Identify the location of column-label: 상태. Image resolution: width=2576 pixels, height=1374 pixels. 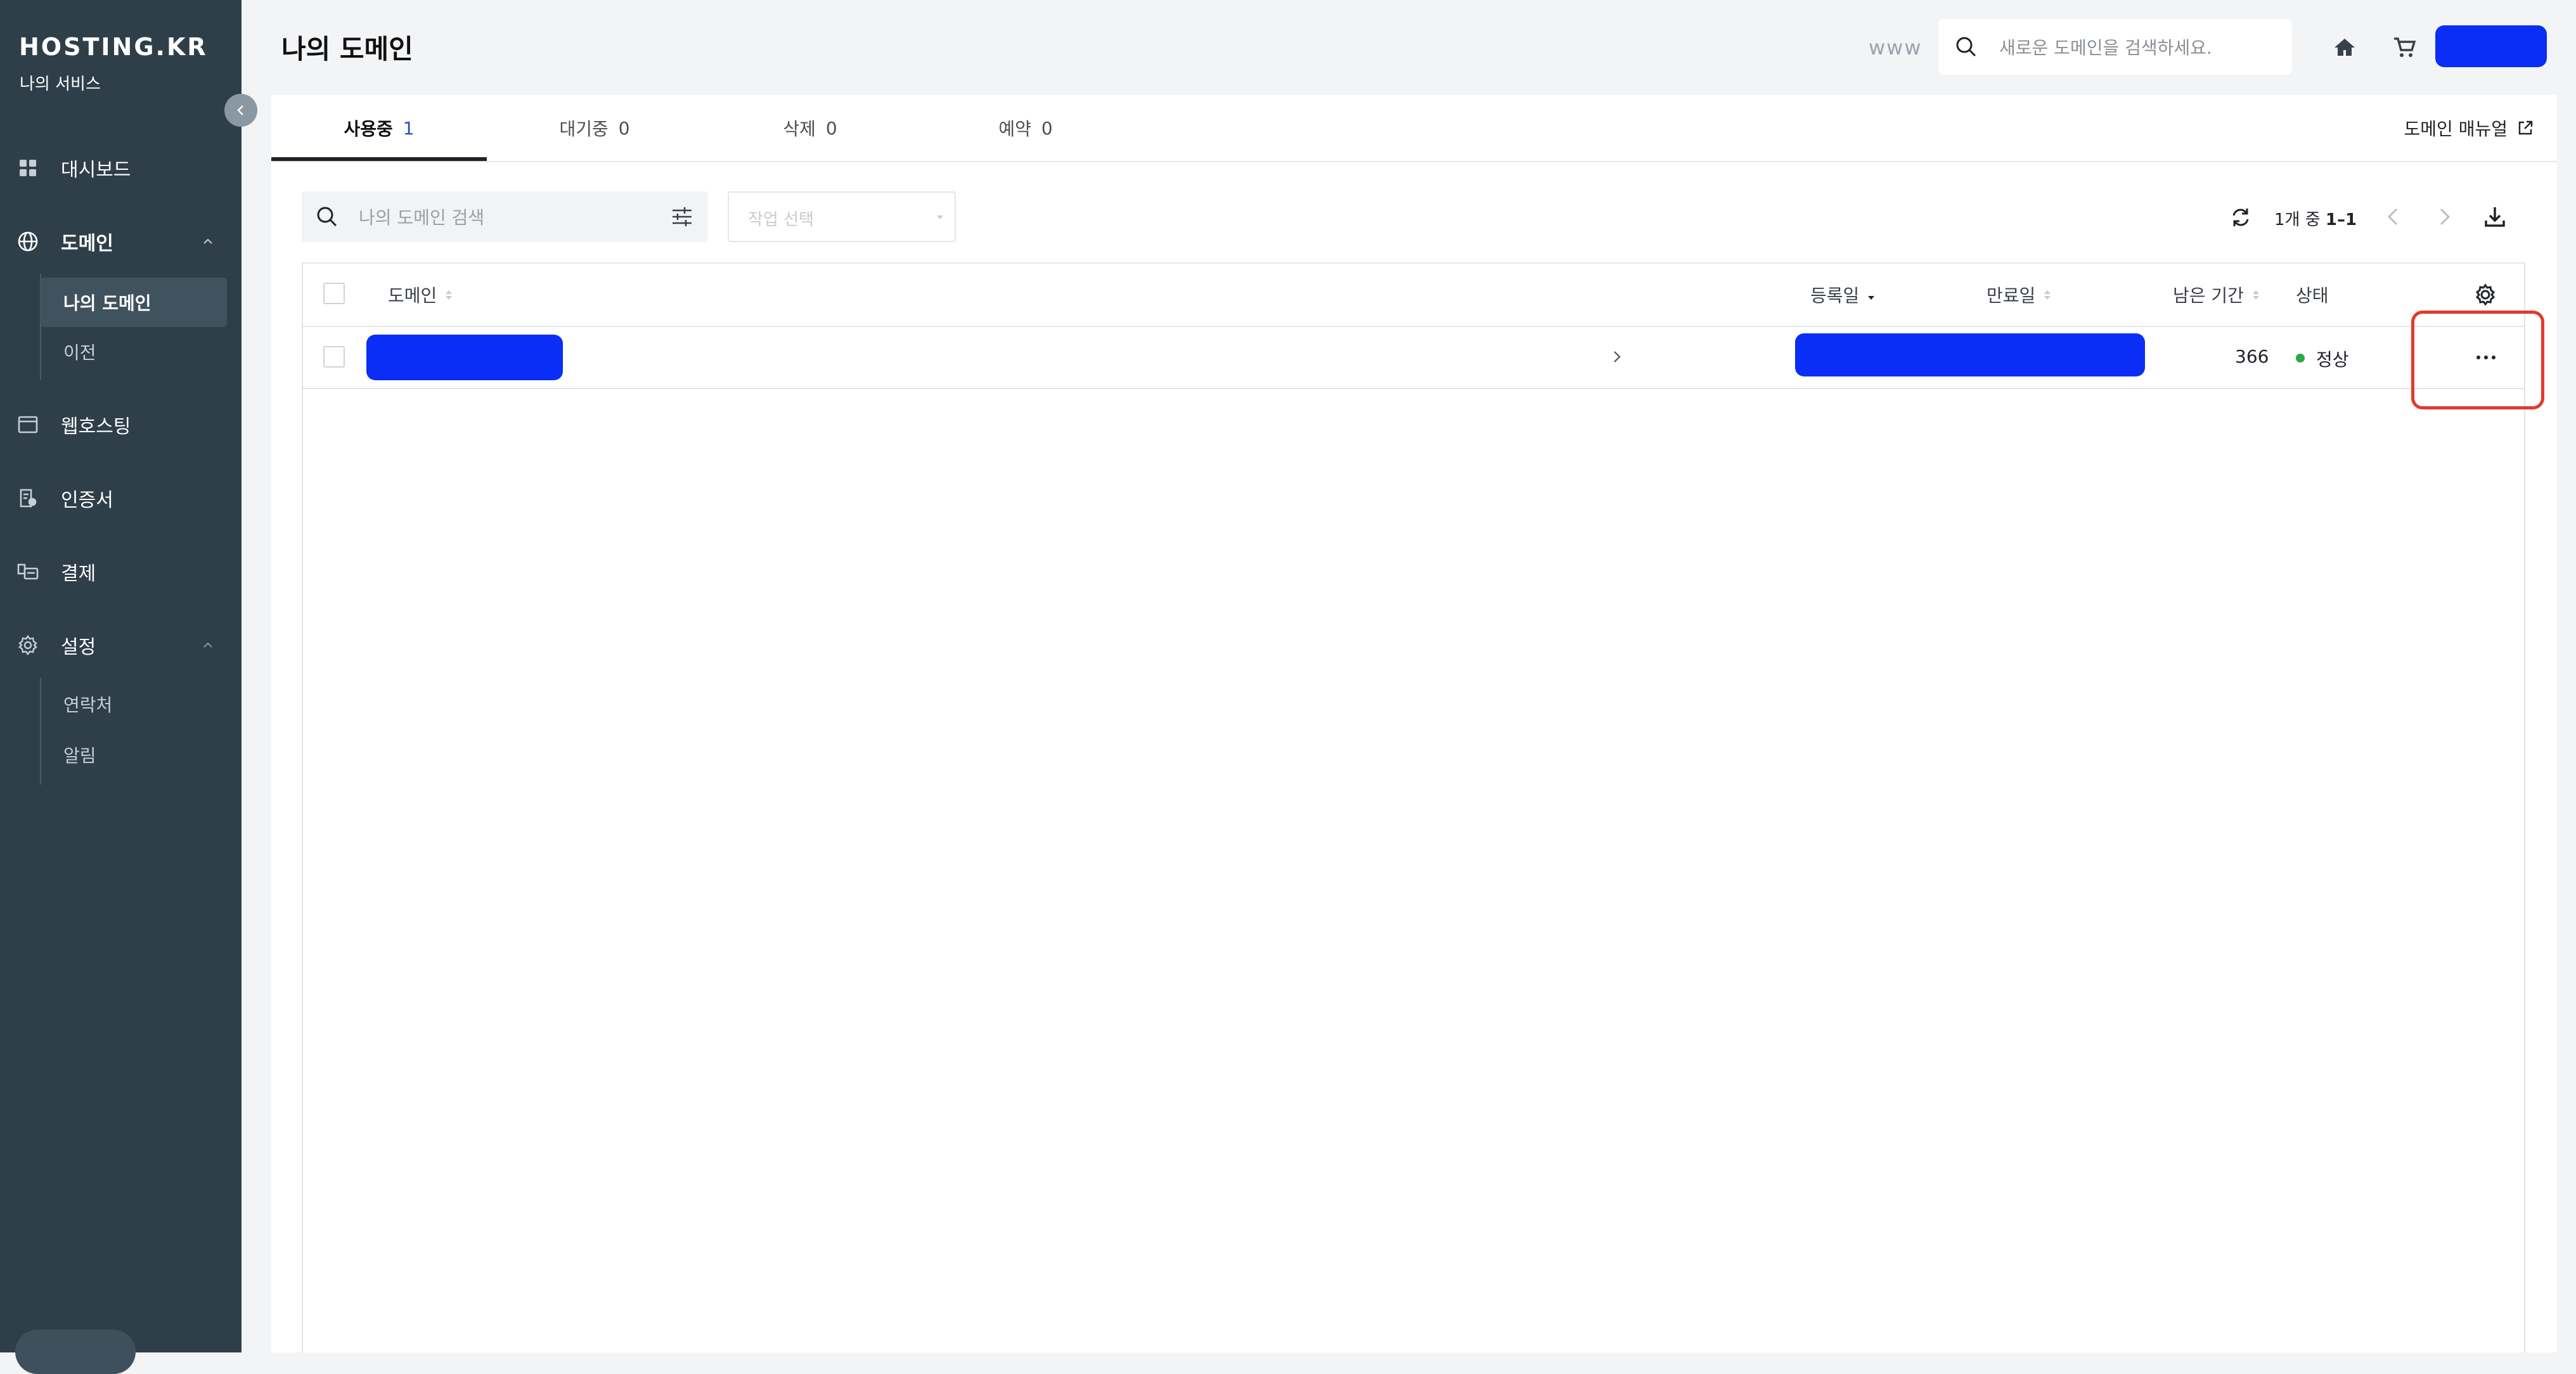
(2312, 296).